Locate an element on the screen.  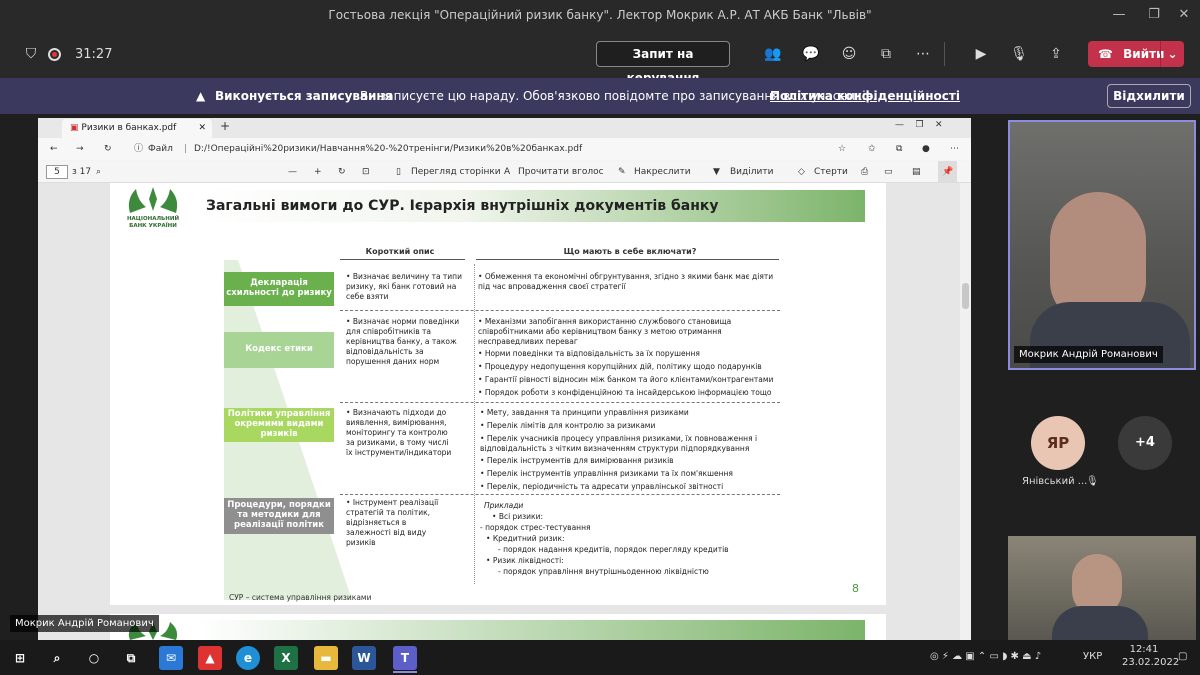
erase-button: Стерти is located at coordinates (831, 172).